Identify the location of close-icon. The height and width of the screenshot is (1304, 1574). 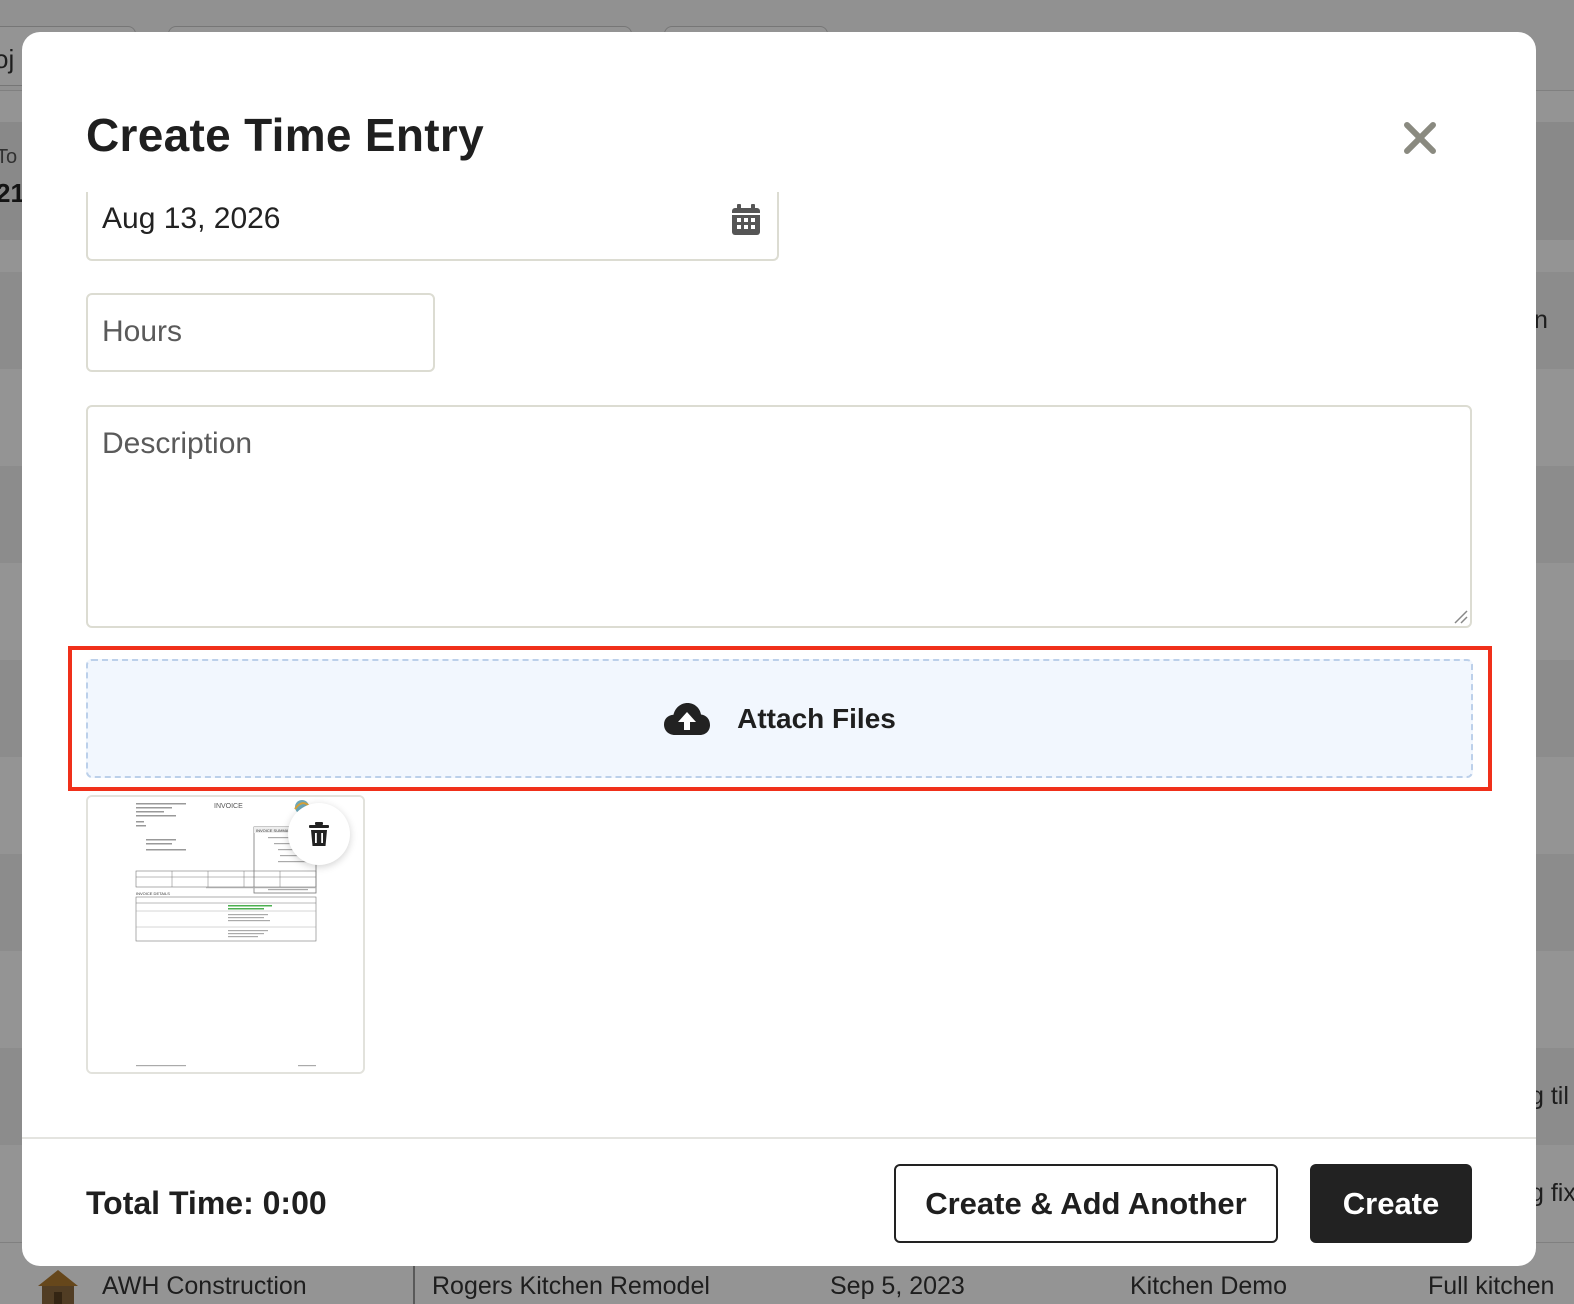
(1420, 138).